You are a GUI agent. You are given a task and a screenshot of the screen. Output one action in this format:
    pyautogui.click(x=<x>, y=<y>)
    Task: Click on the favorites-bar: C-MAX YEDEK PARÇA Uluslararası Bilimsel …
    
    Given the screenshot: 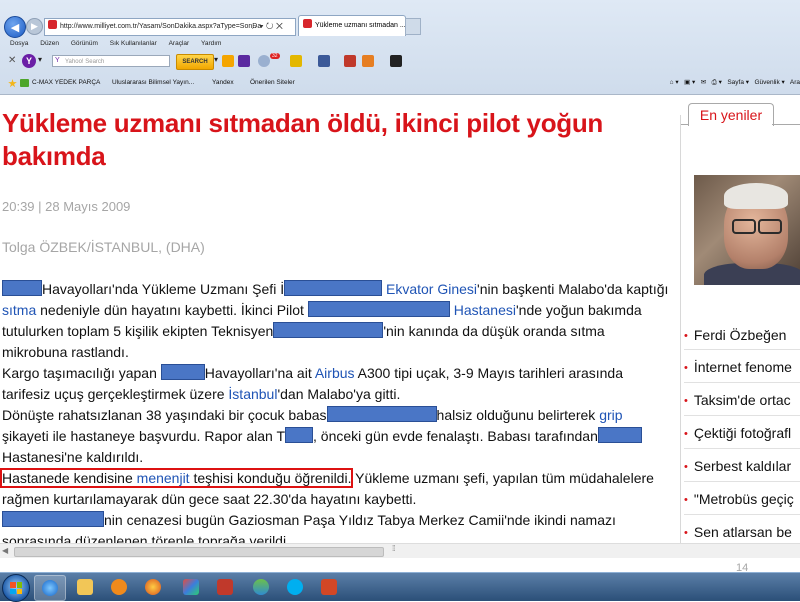 What is the action you would take?
    pyautogui.click(x=400, y=83)
    